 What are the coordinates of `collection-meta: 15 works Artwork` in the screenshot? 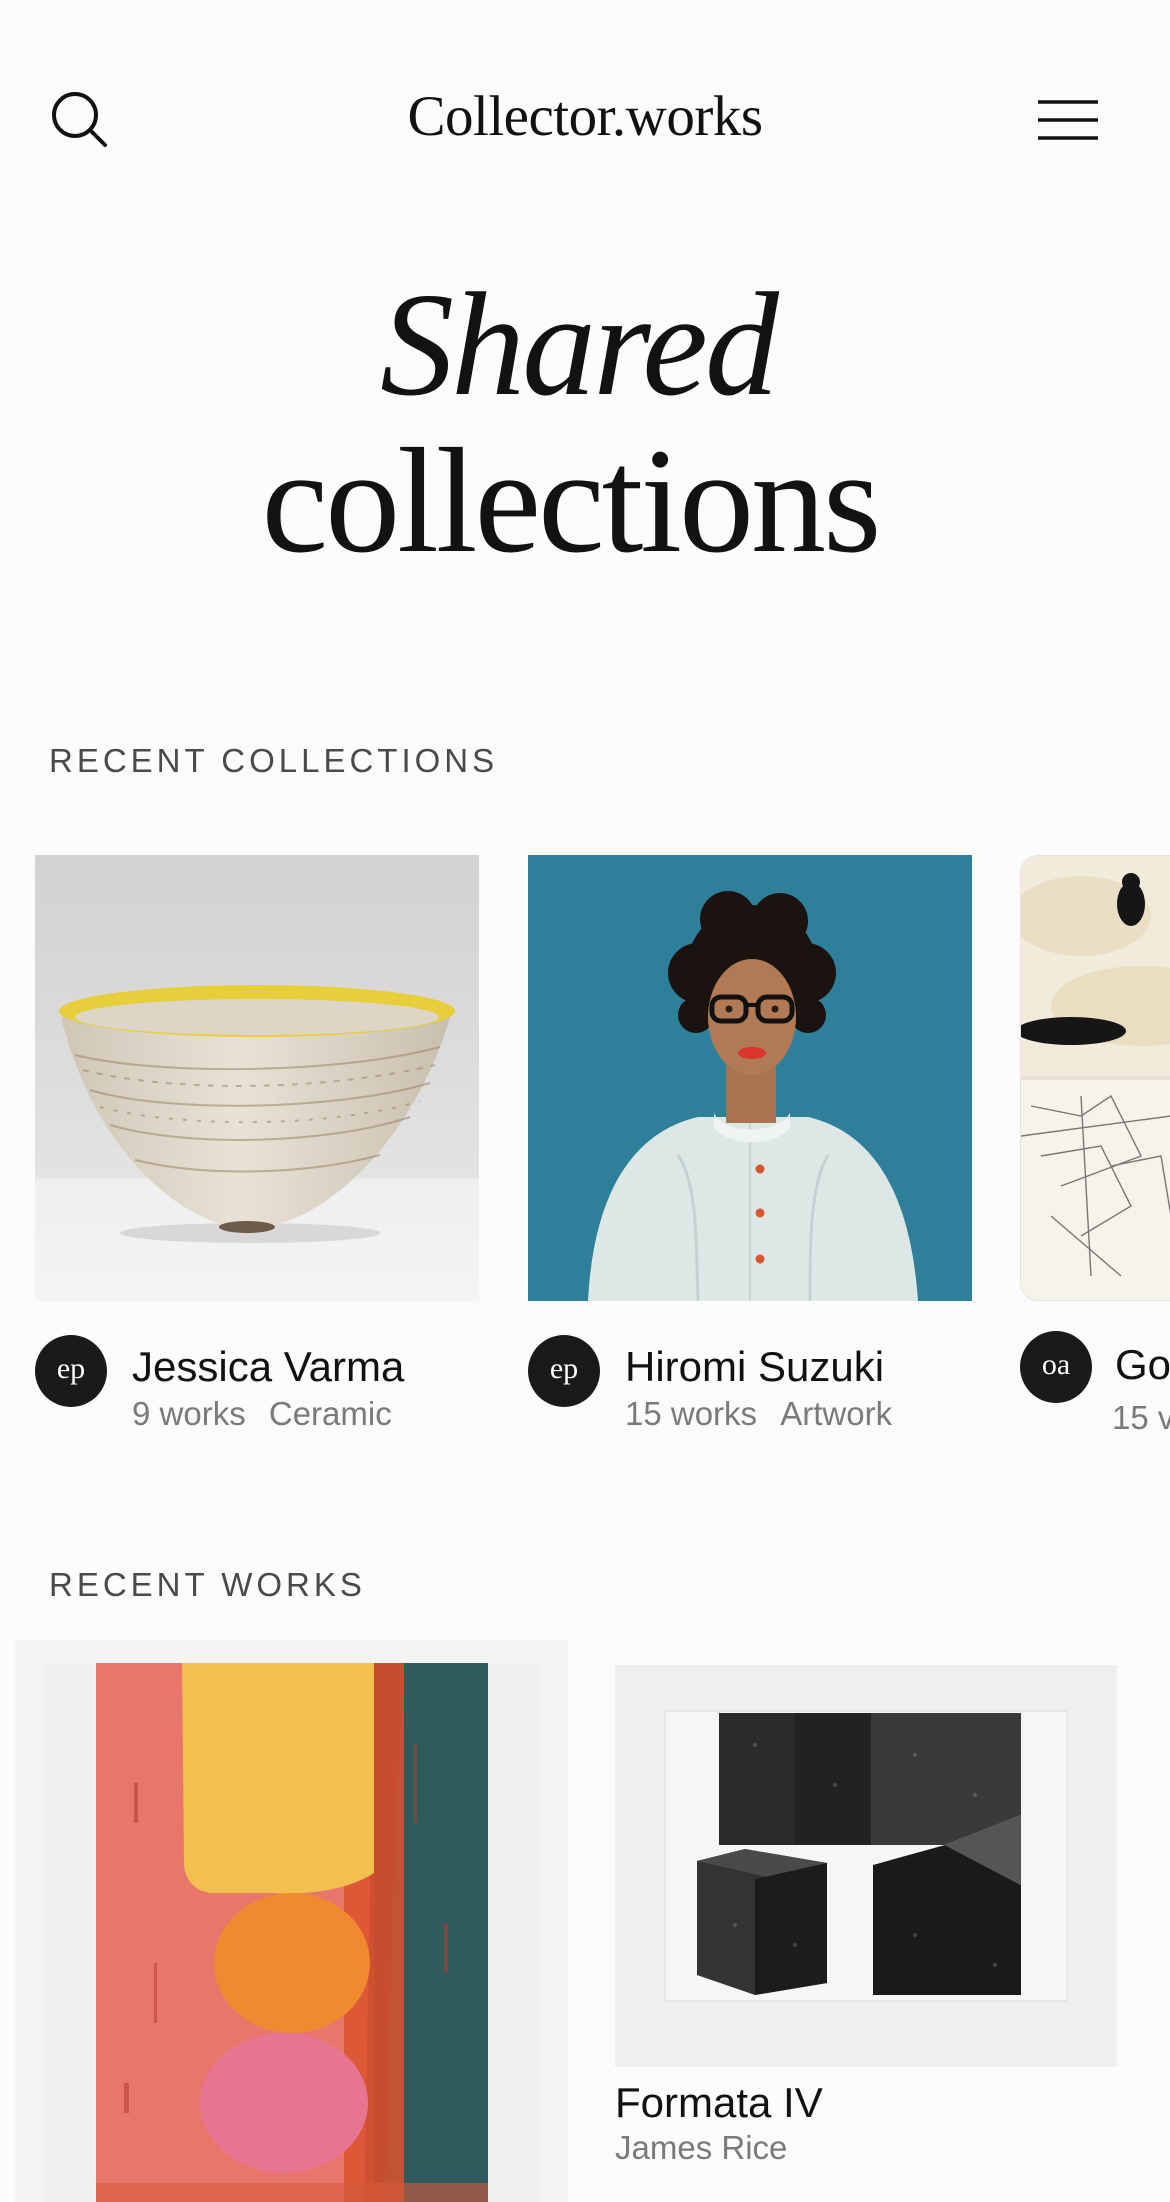 It's located at (758, 1414).